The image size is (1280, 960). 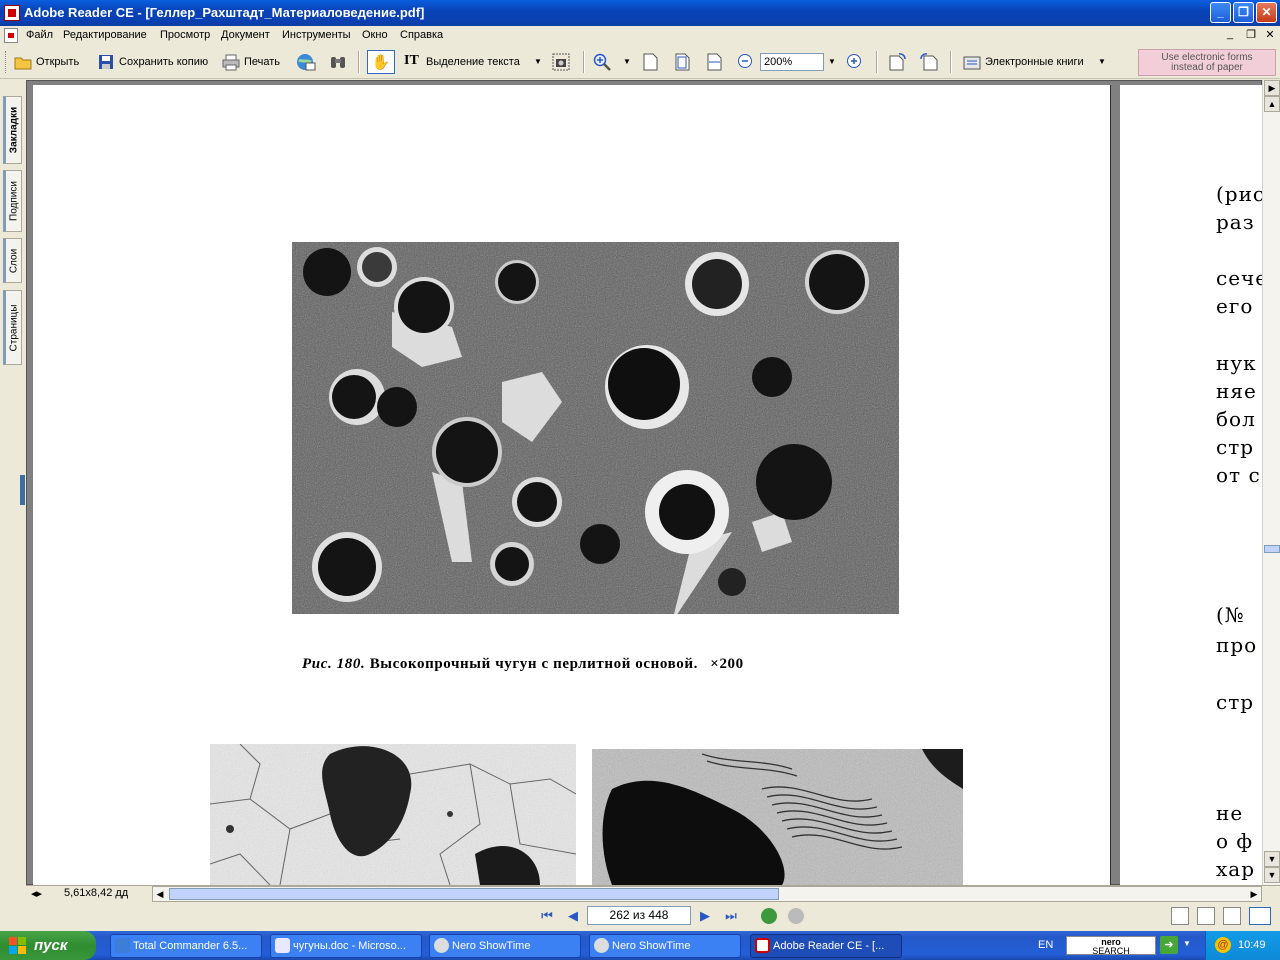 I want to click on continuous-facing-layout-button, so click(x=1260, y=916).